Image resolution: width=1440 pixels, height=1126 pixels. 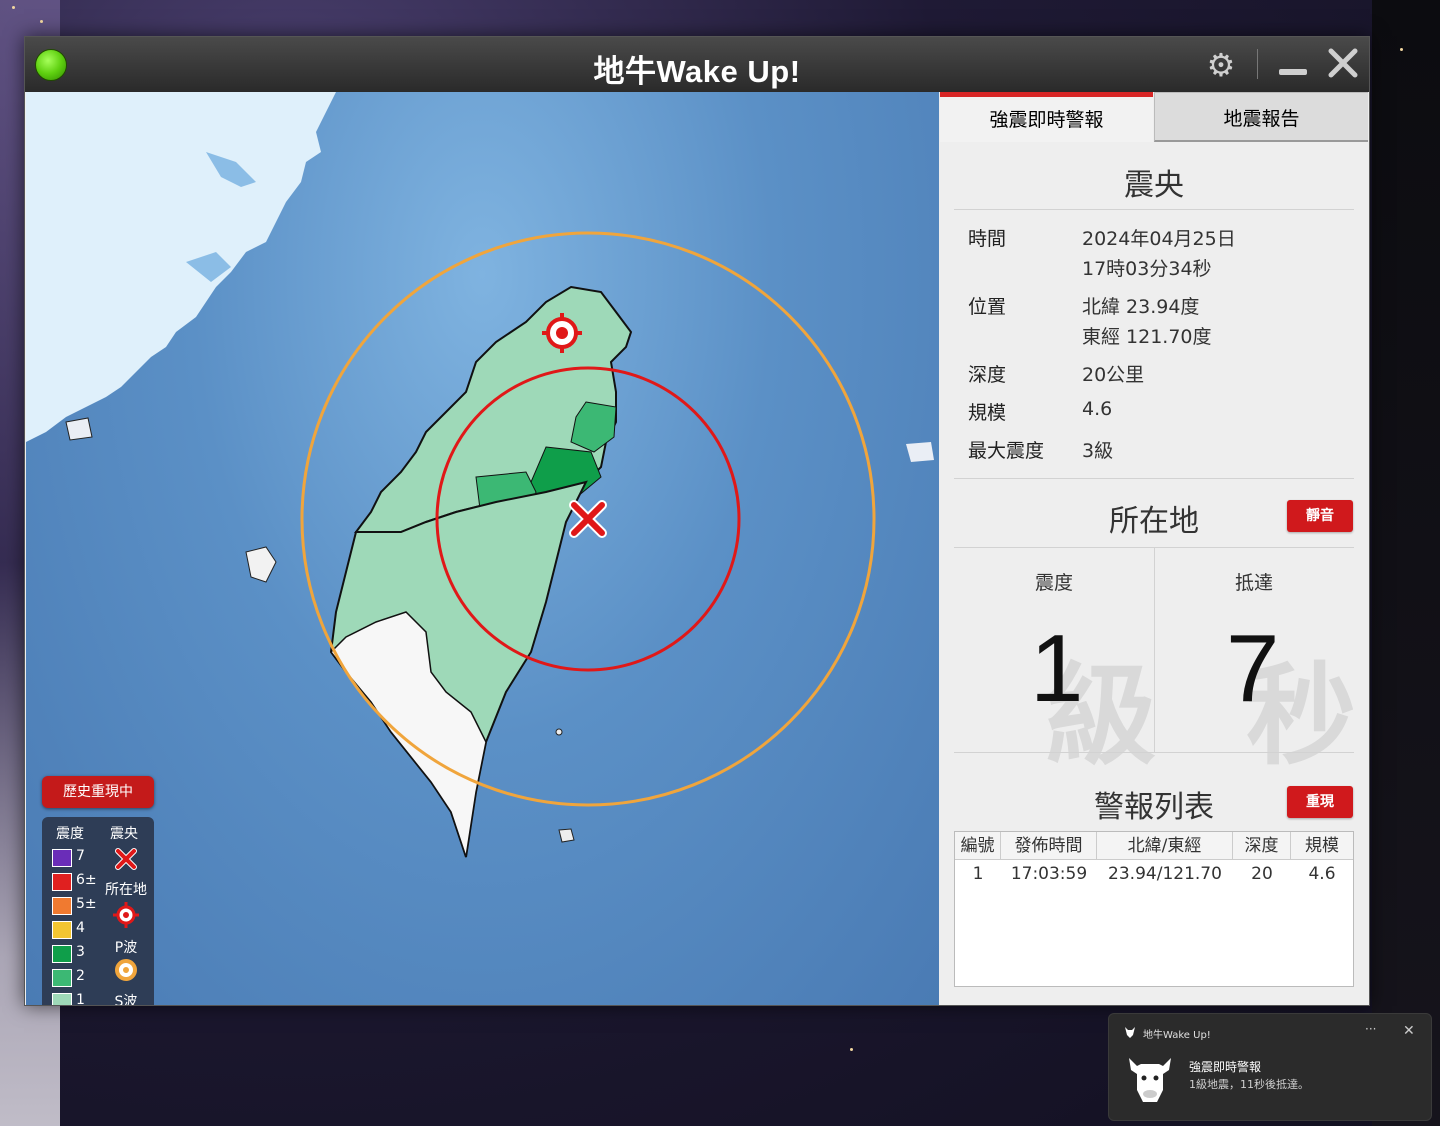 I want to click on toast-close-button: ✕, so click(x=1409, y=1031).